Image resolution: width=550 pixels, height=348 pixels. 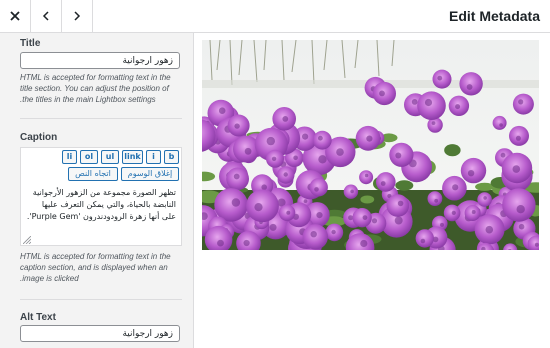 I want to click on previous-button, so click(x=46, y=16).